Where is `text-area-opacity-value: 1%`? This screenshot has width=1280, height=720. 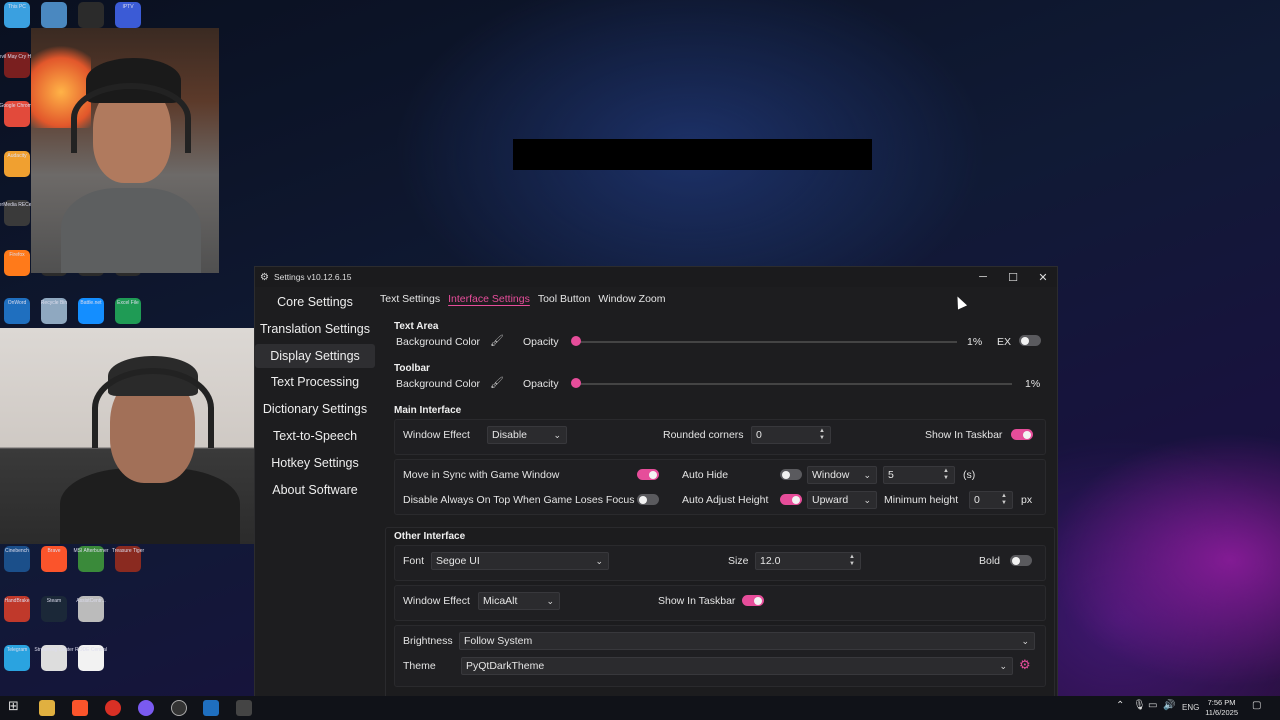 text-area-opacity-value: 1% is located at coordinates (975, 342).